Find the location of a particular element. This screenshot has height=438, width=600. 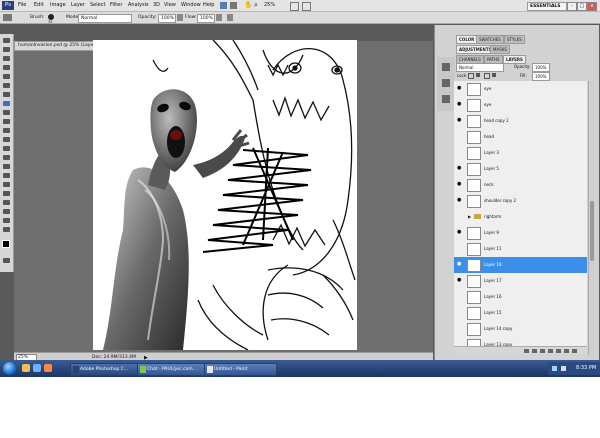

dodge-tool-icon is located at coordinates (6, 157).